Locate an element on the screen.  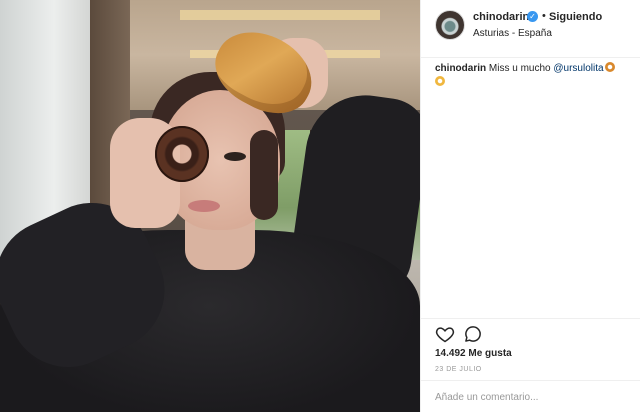
photo-donut is located at coordinates (182, 154).